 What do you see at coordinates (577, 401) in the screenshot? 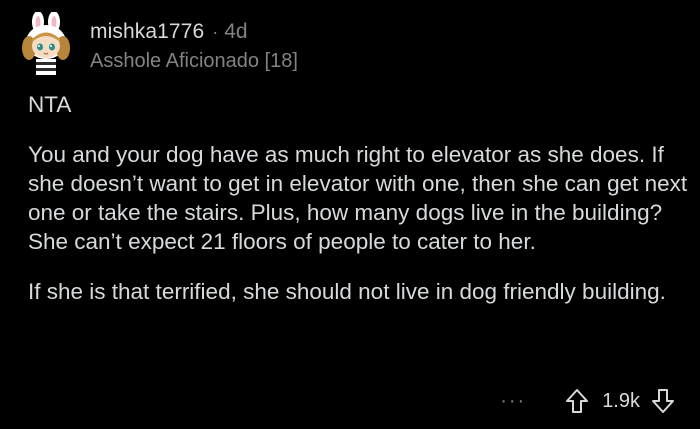
I see `upvote-arrow-icon` at bounding box center [577, 401].